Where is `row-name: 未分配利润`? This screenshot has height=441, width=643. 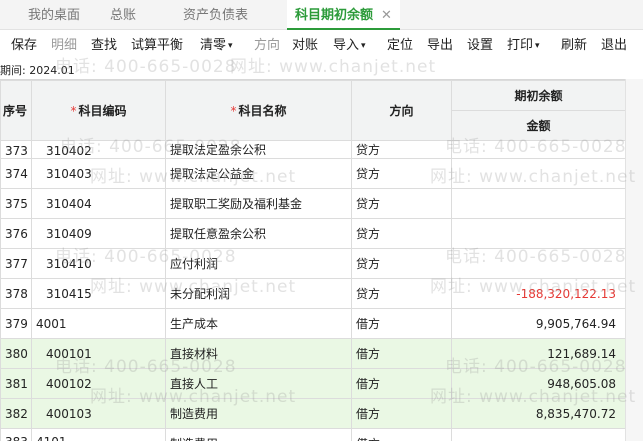 row-name: 未分配利润 is located at coordinates (258, 293).